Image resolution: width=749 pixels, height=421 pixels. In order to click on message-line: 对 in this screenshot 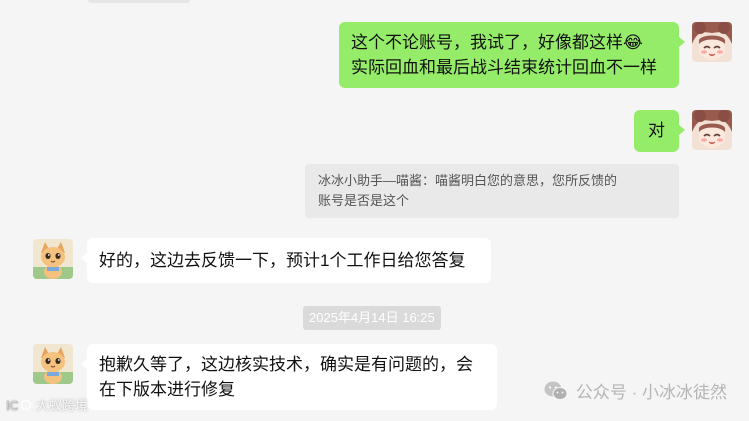, I will do `click(656, 130)`.